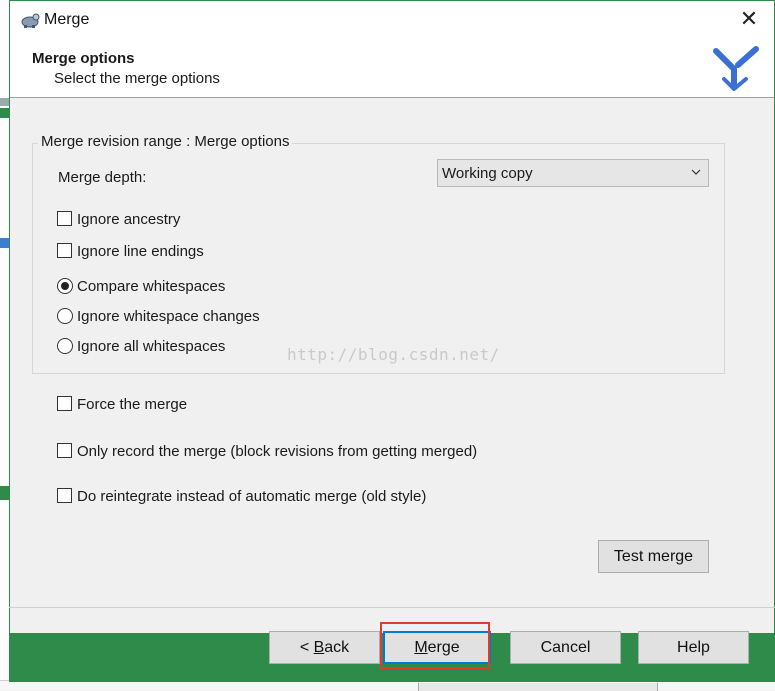 Image resolution: width=775 pixels, height=691 pixels. Describe the element at coordinates (306, 647) in the screenshot. I see `back-prefix: <` at that location.